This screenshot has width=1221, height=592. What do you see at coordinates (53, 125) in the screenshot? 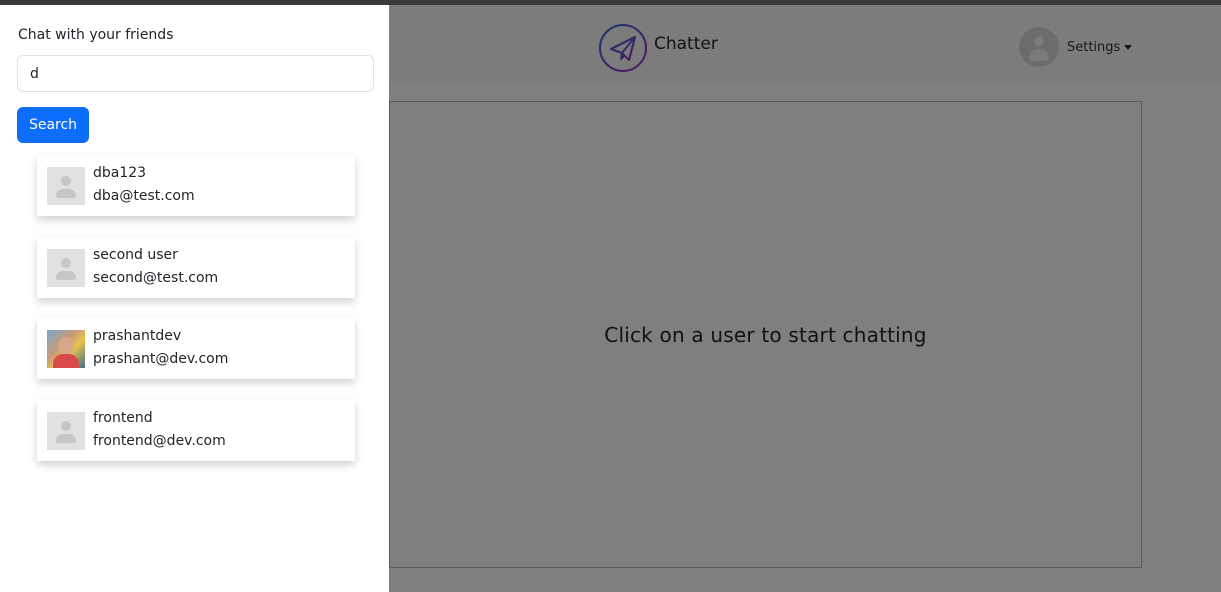
I see `search-button: Search` at bounding box center [53, 125].